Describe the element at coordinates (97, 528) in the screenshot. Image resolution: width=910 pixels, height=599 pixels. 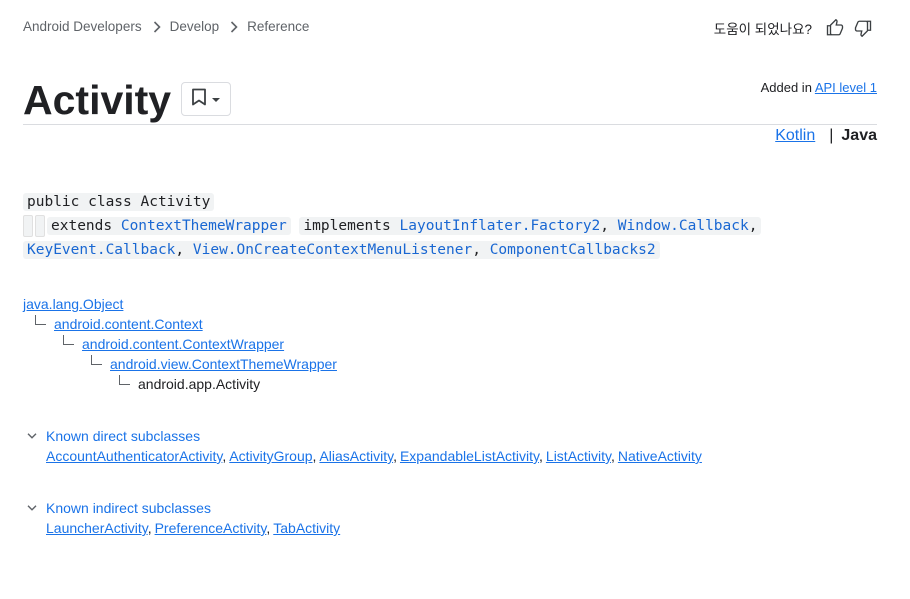
I see `subclass-link: LauncherActivity` at that location.